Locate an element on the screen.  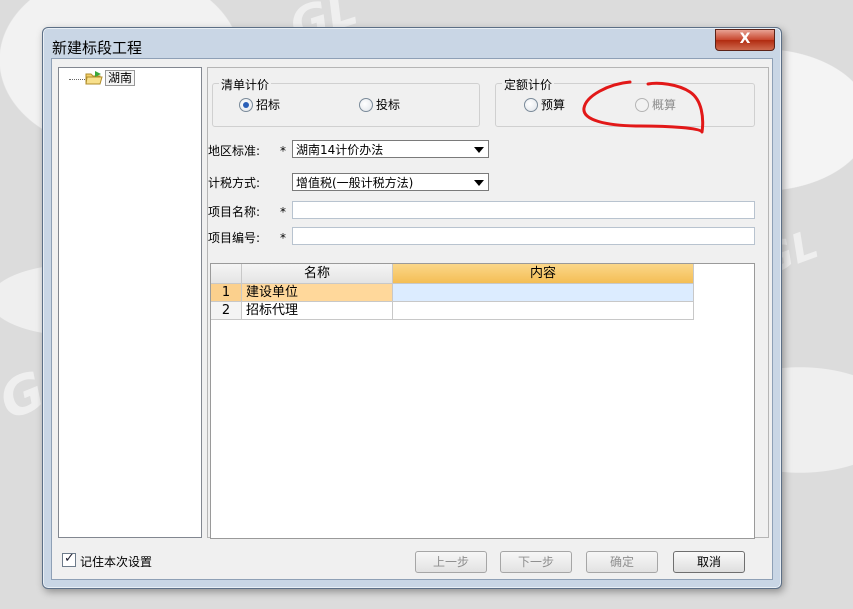
dialog-title: 新建标段工程 is located at coordinates (97, 48).